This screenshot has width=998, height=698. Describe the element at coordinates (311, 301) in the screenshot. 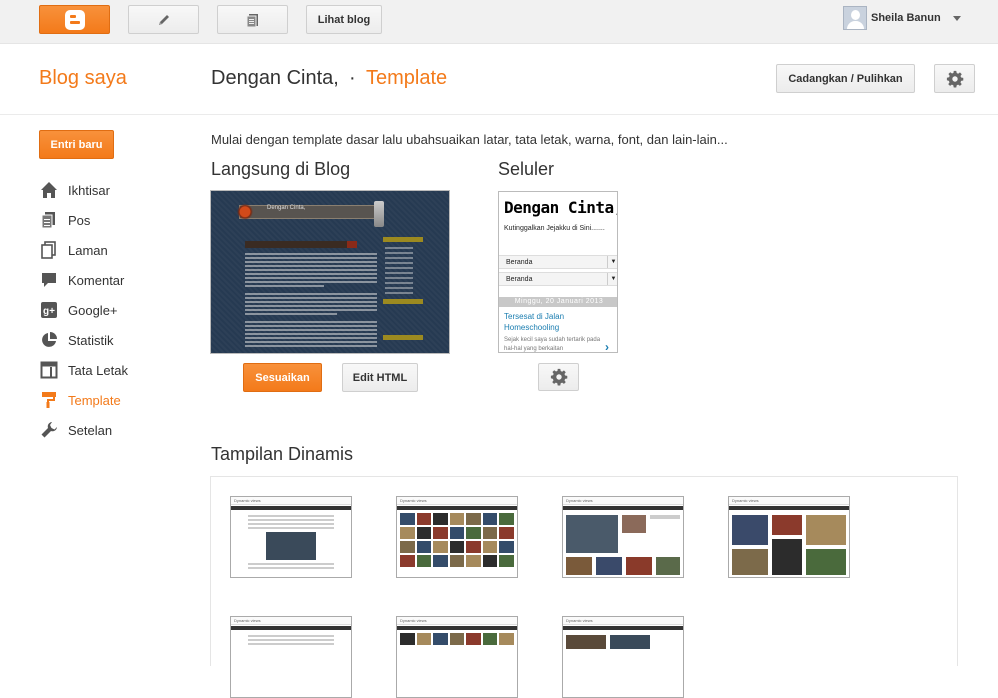

I see `preview-post-body` at that location.